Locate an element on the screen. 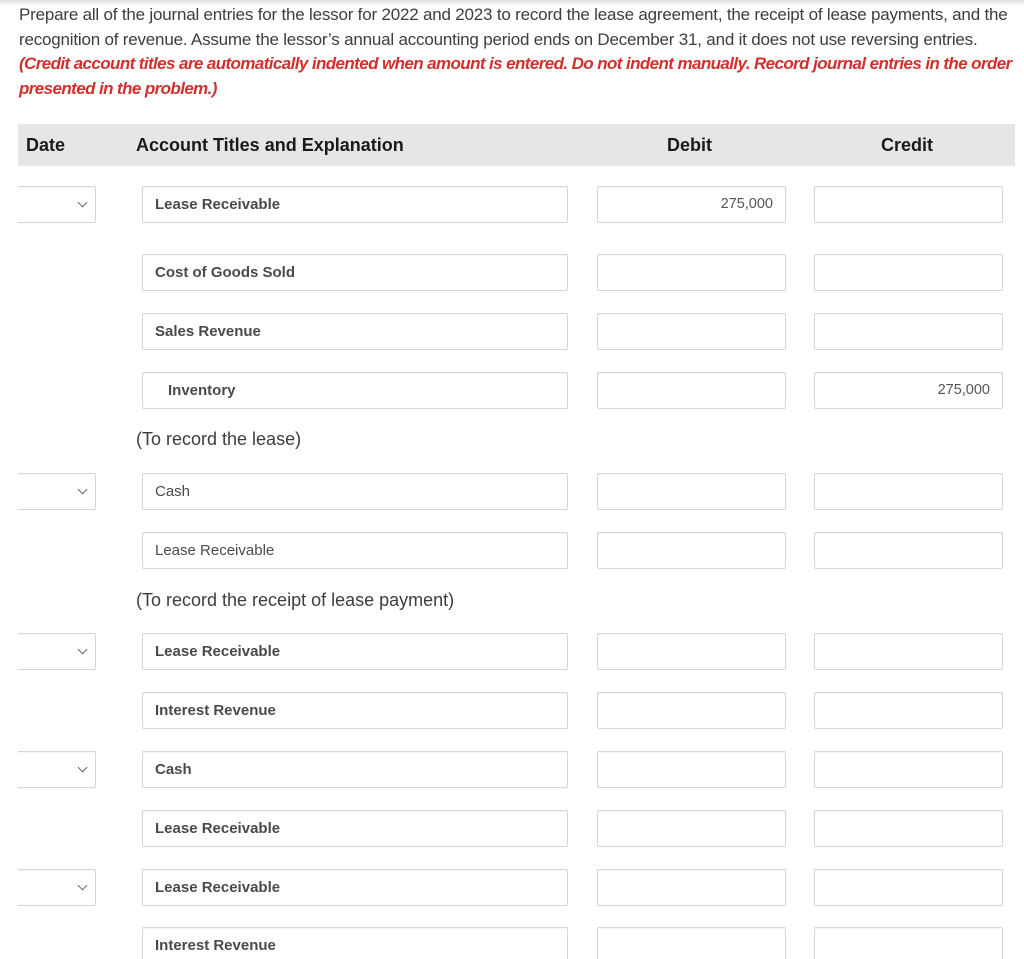 The height and width of the screenshot is (959, 1024). entry-explanation: (To record the receipt of lease payment) is located at coordinates (295, 600).